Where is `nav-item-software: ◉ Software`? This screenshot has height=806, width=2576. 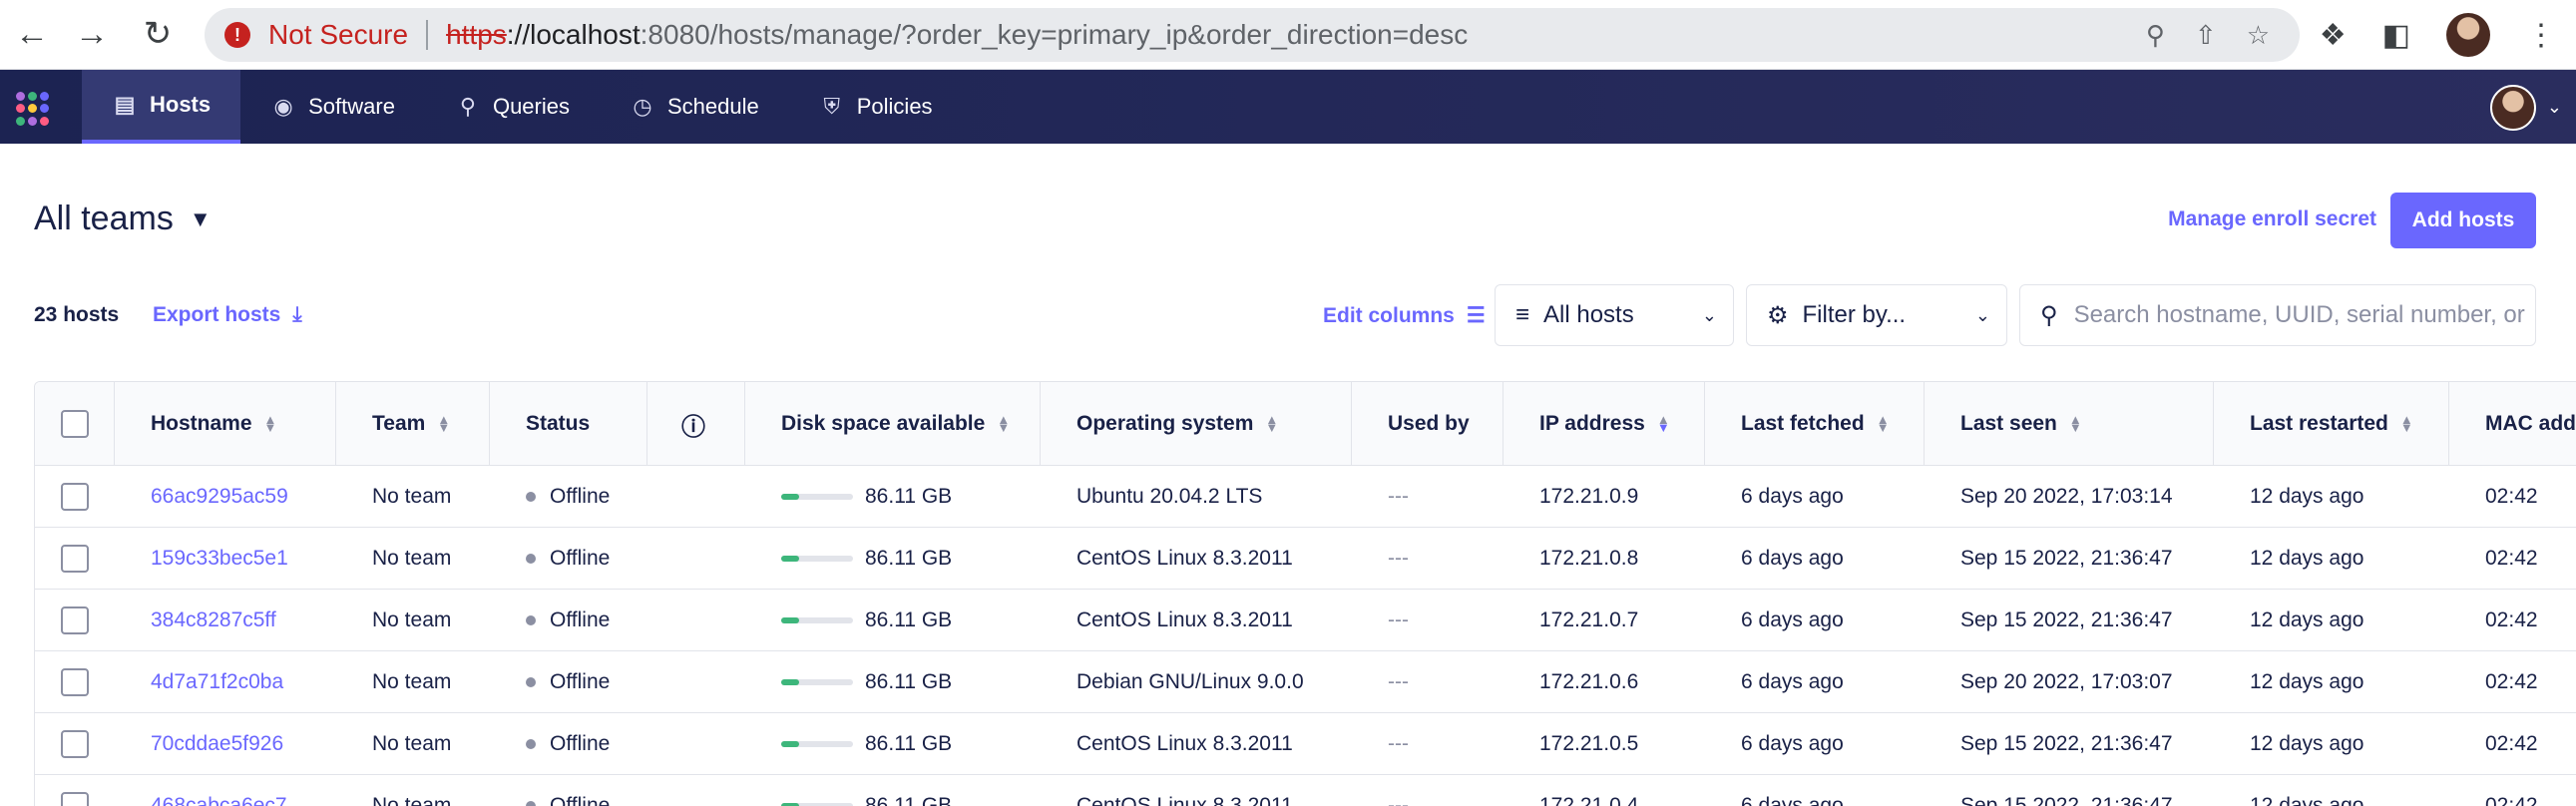
nav-item-software: ◉ Software is located at coordinates (332, 107).